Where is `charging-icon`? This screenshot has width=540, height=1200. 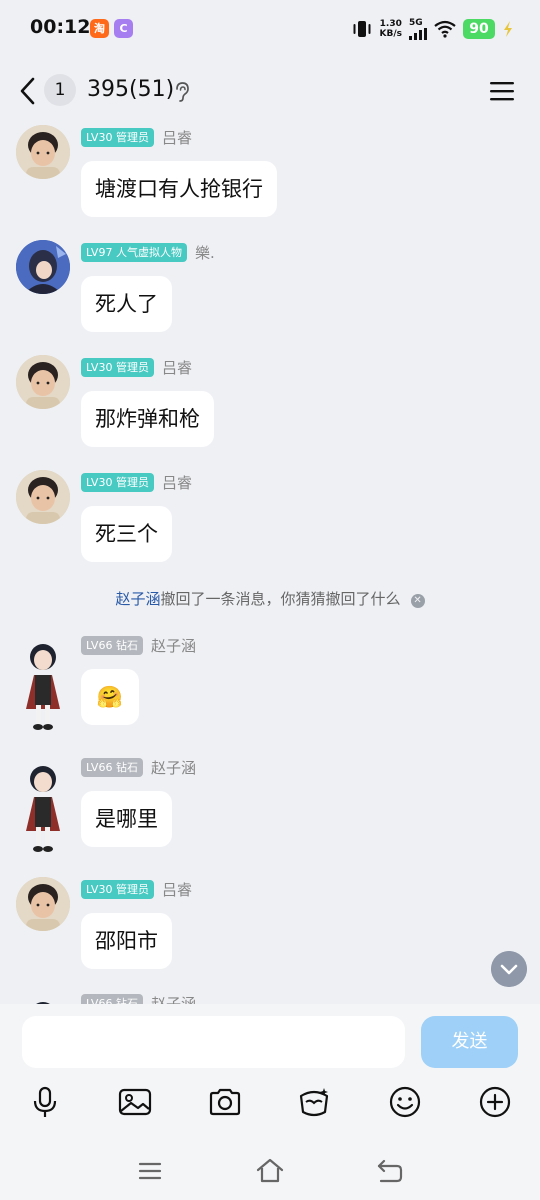 charging-icon is located at coordinates (508, 29).